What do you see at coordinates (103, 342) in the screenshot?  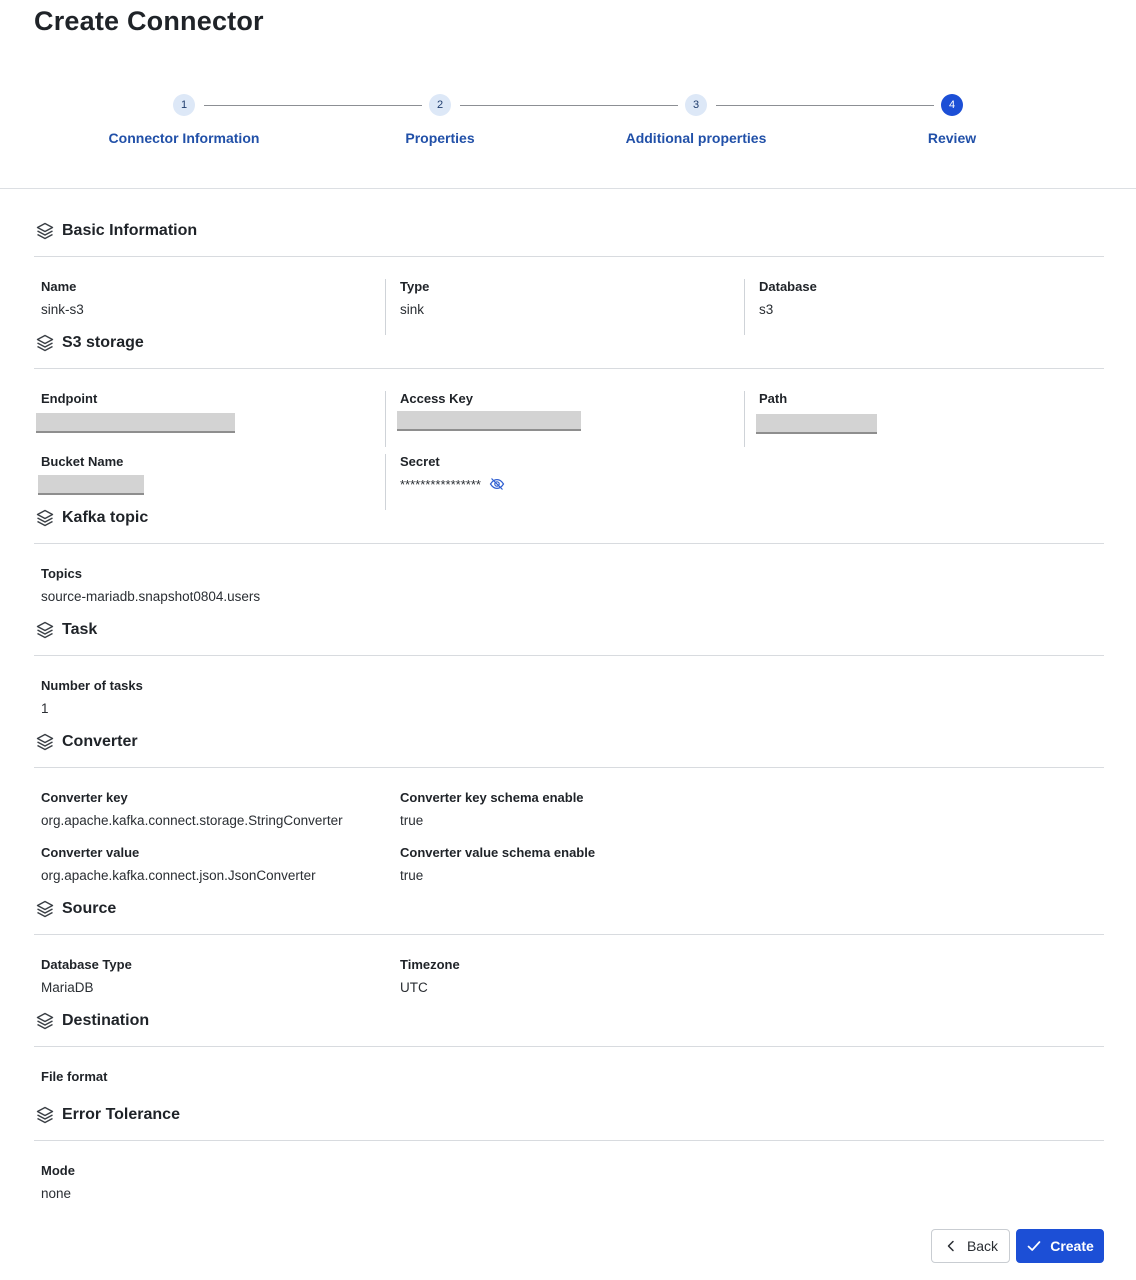 I see `section-title: S3 storage` at bounding box center [103, 342].